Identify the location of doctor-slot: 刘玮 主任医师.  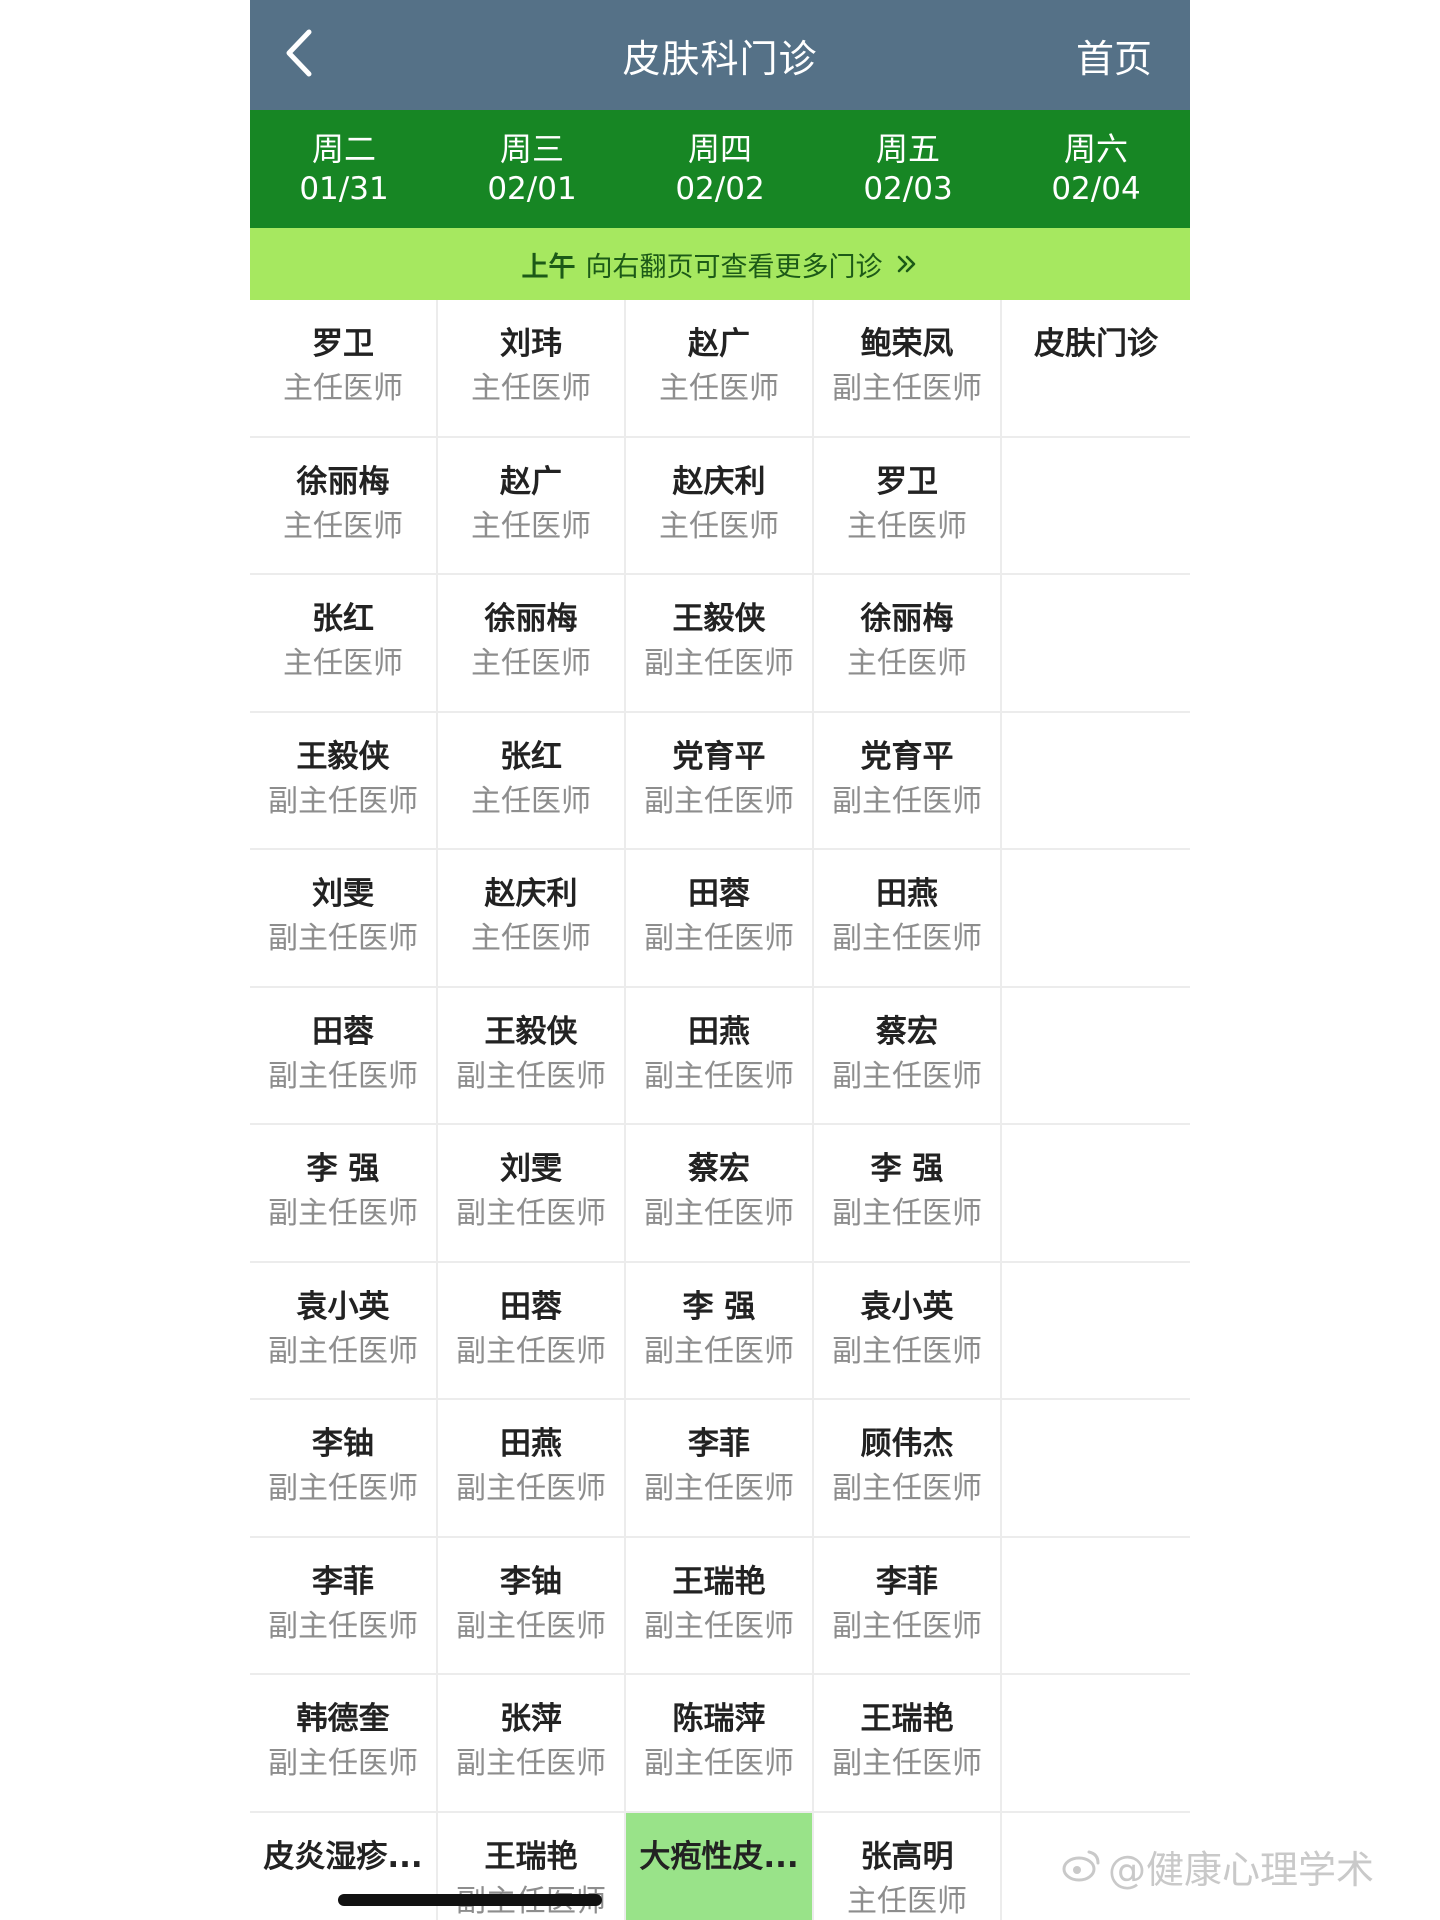
(532, 368).